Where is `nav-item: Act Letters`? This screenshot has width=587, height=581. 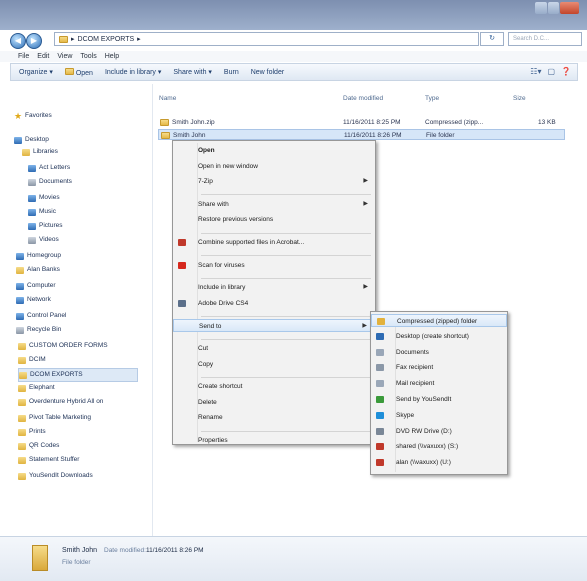 nav-item: Act Letters is located at coordinates (49, 168).